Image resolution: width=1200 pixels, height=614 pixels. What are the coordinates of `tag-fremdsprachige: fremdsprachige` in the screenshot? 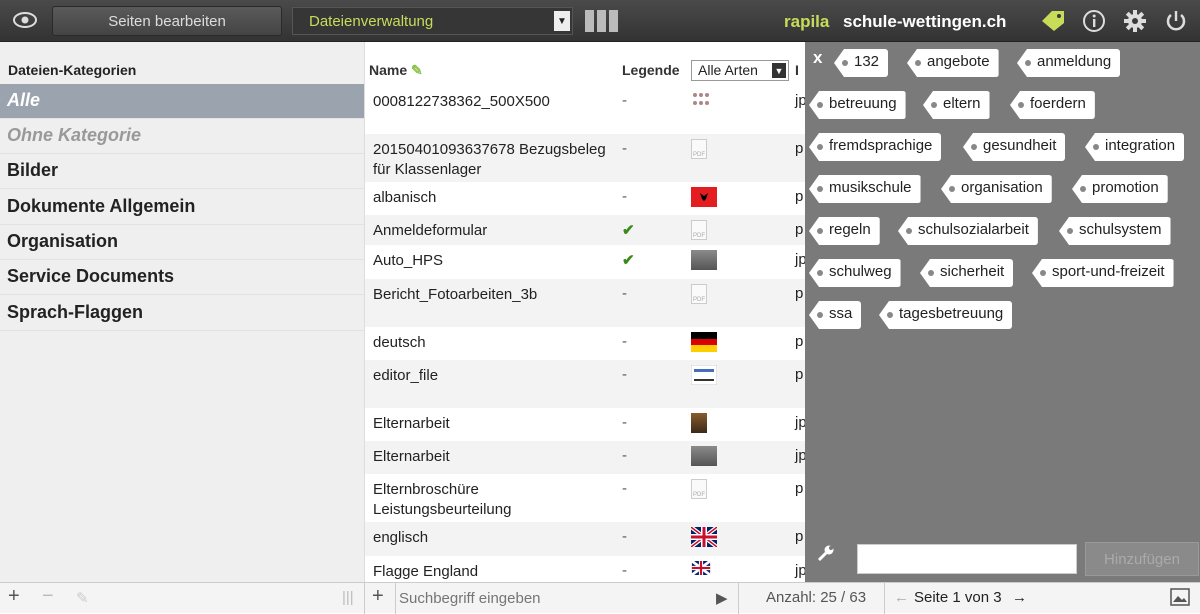 It's located at (875, 147).